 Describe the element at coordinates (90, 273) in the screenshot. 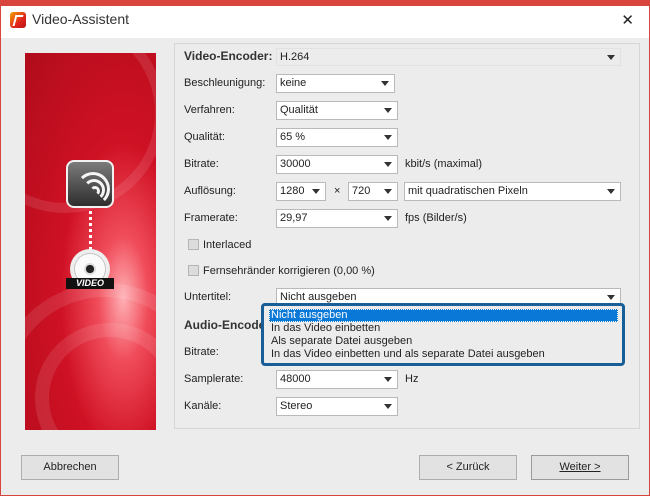

I see `video-disc-icon: VIDEO` at that location.